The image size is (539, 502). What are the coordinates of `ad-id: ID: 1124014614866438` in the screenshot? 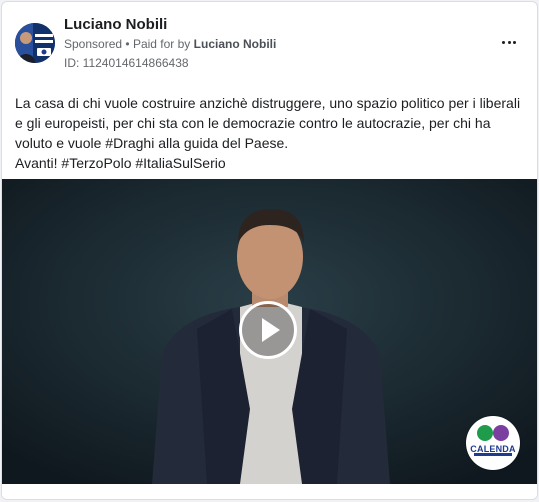 It's located at (126, 63).